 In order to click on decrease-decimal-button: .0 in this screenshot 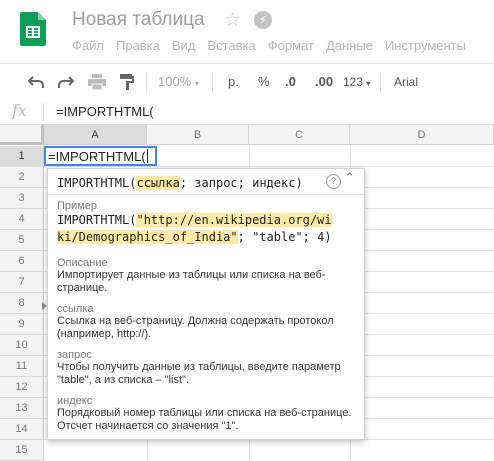, I will do `click(290, 82)`.